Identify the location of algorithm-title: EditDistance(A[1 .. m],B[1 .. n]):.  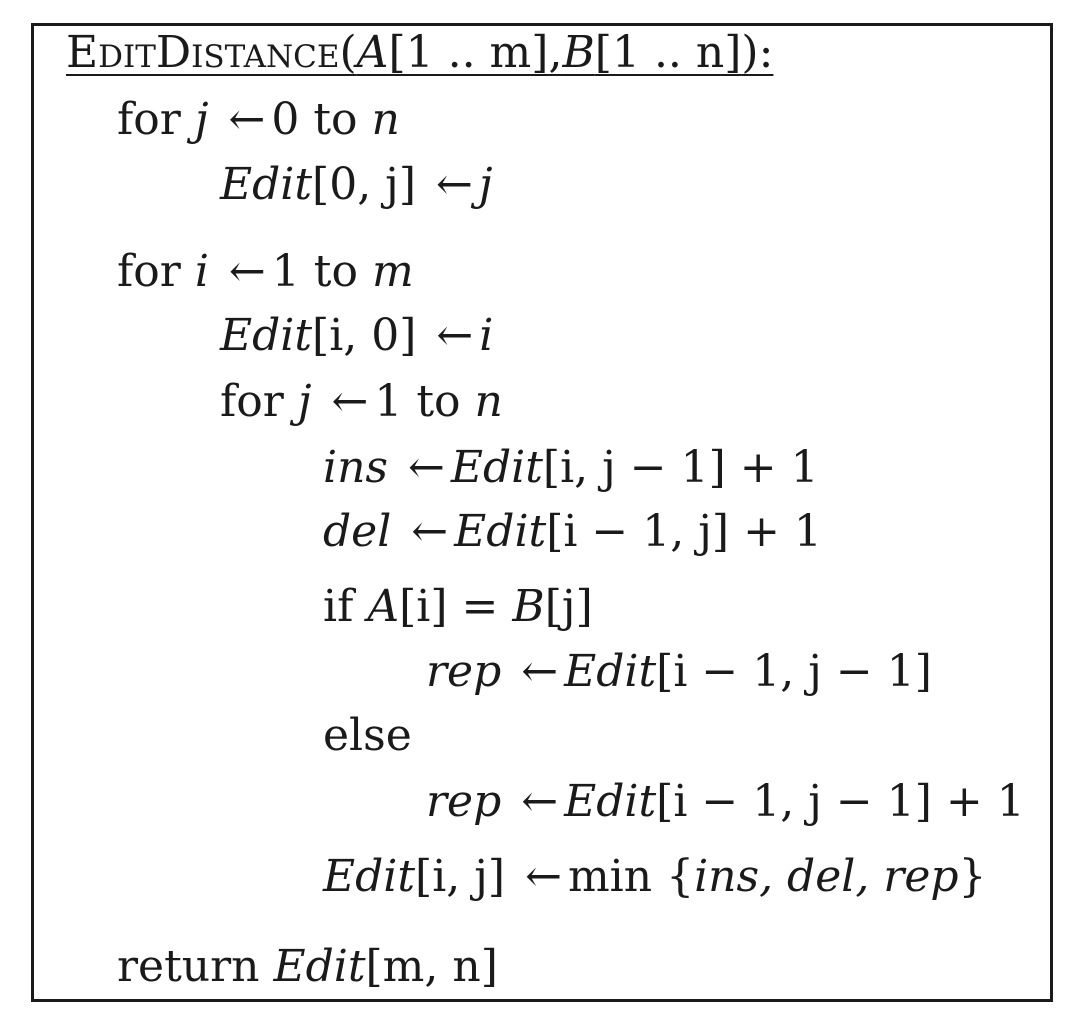
(420, 52).